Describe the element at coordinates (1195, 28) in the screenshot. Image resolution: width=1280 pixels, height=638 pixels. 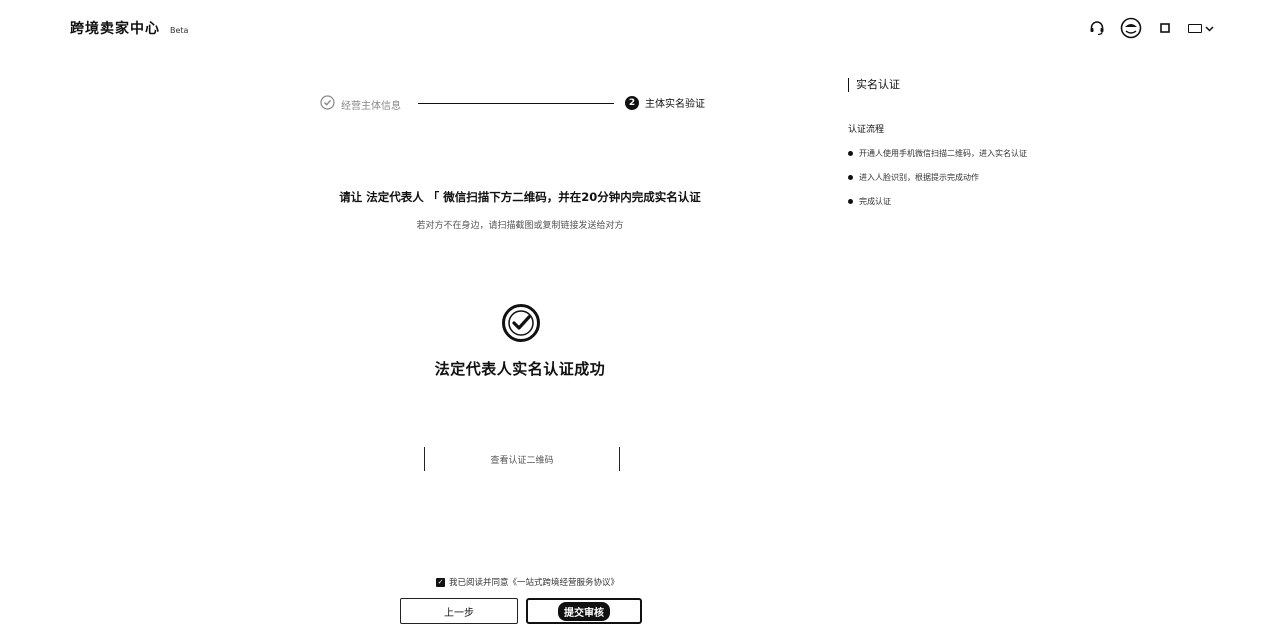
I see `language-icon` at that location.